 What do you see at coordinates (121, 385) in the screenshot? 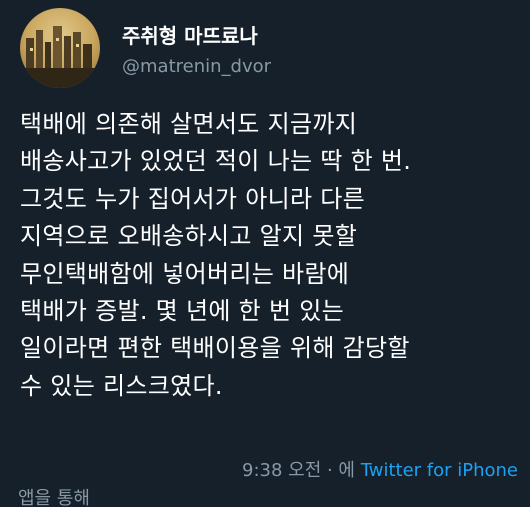
I see `tweet-text-line: 수 있는 리스크였다.` at bounding box center [121, 385].